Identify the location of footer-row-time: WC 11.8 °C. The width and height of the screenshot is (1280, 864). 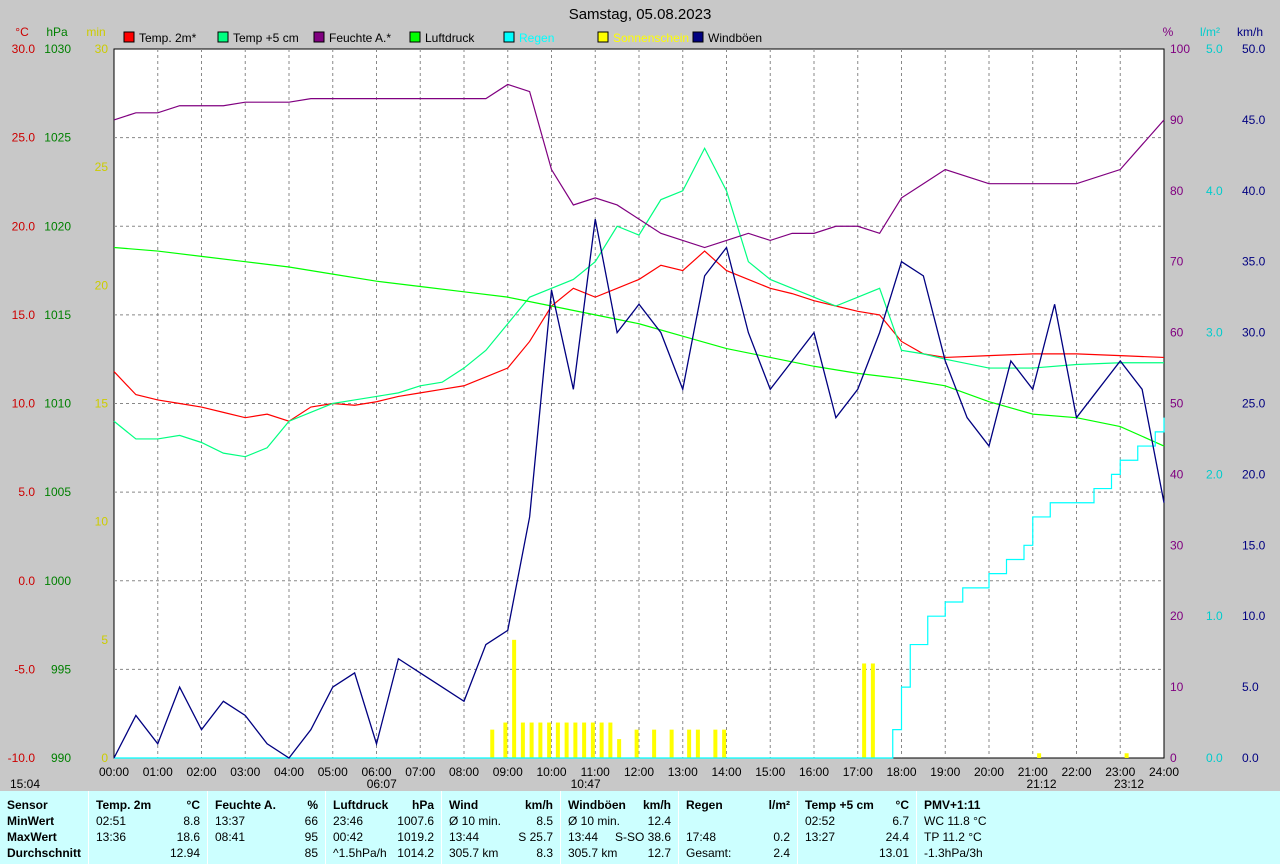
(955, 821).